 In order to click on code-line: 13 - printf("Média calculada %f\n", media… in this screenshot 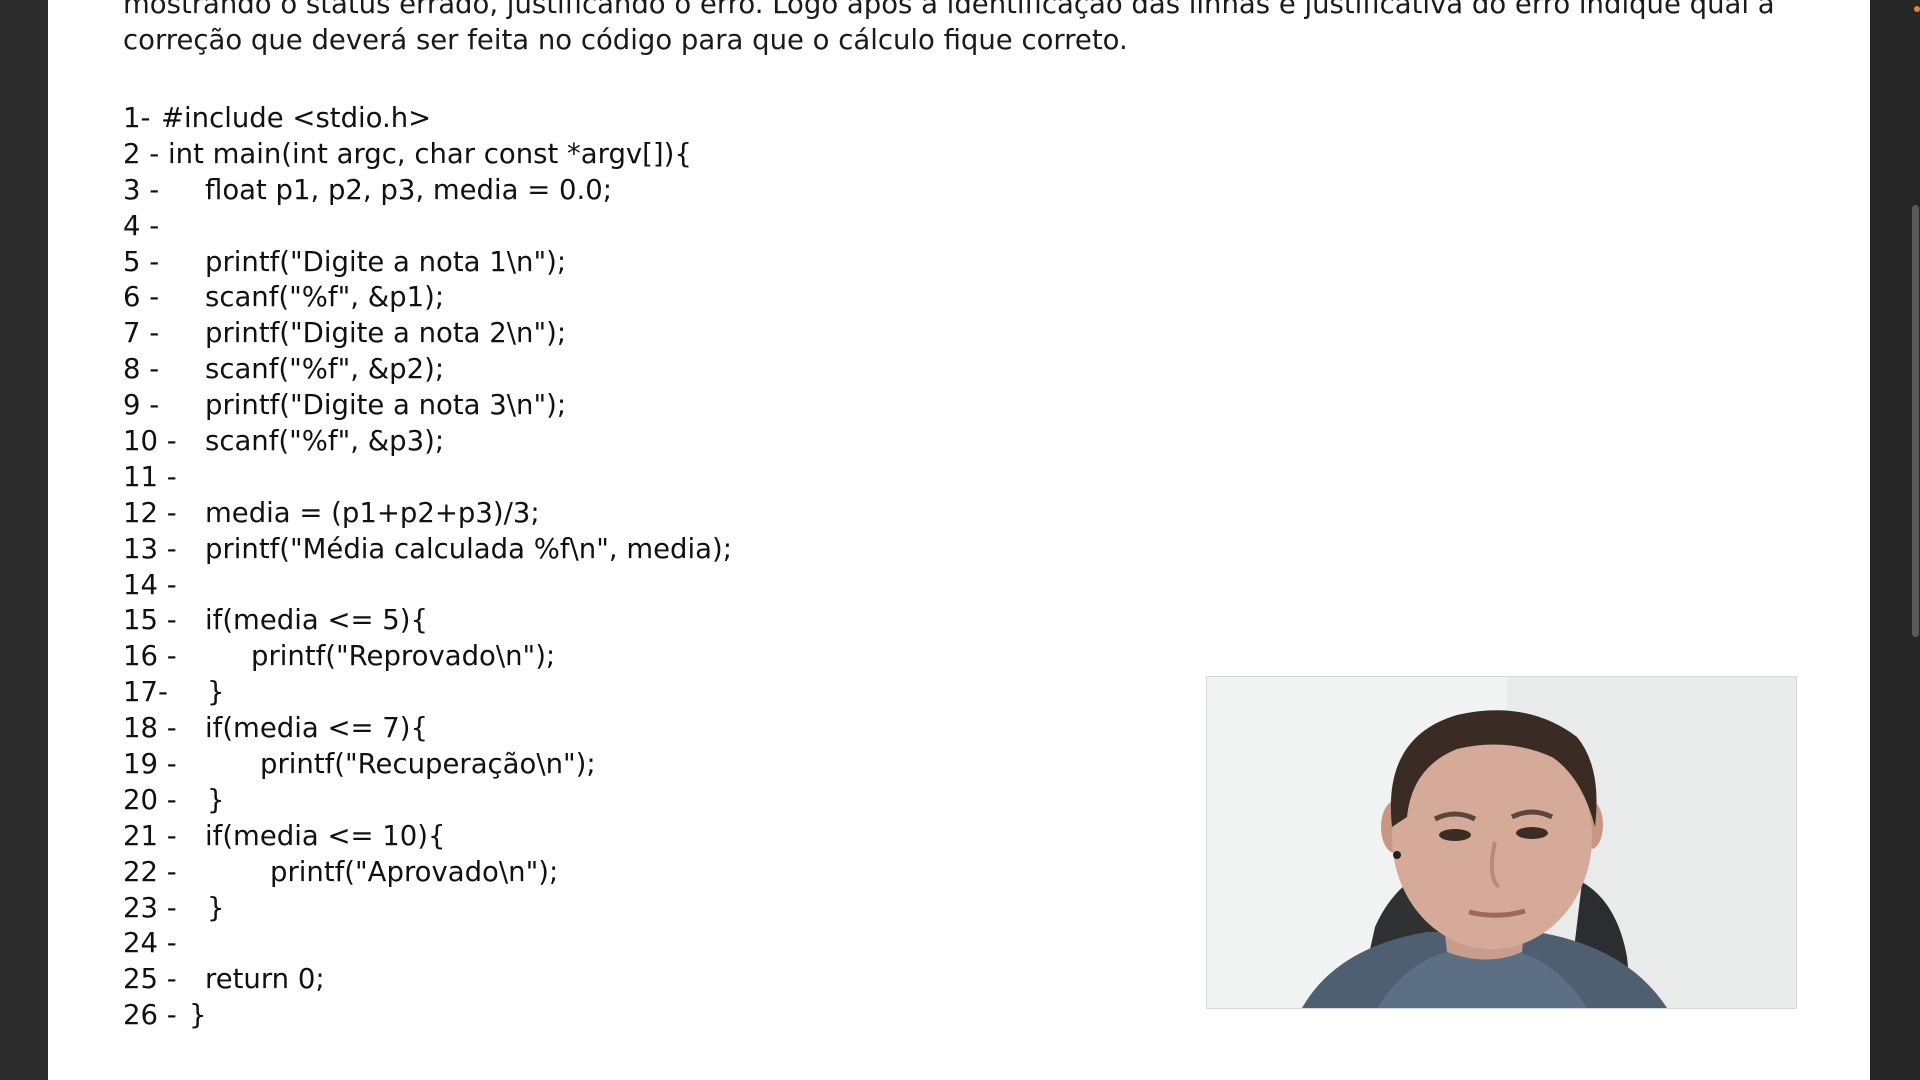, I will do `click(427, 550)`.